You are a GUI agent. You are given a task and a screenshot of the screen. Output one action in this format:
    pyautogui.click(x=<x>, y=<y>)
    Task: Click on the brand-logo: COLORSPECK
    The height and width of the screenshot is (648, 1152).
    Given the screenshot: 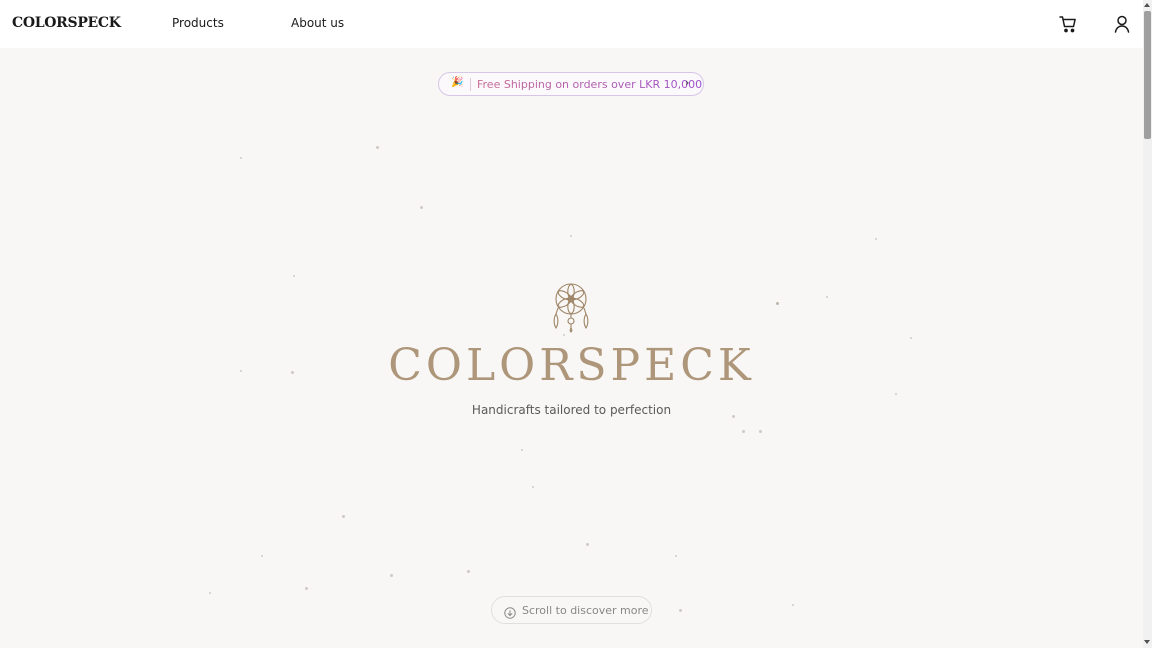 What is the action you would take?
    pyautogui.click(x=66, y=23)
    